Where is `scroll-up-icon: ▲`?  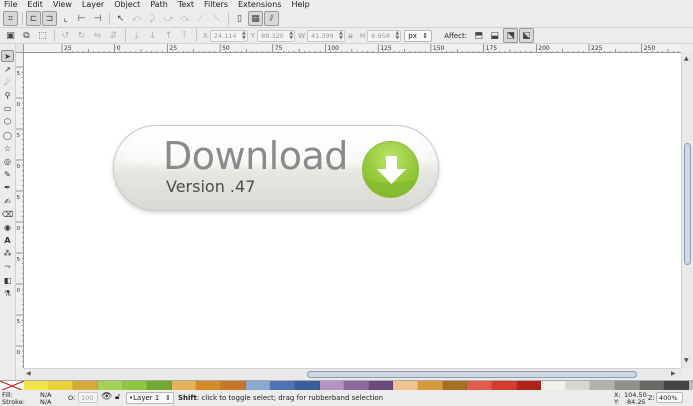
scroll-up-icon: ▲ is located at coordinates (686, 58).